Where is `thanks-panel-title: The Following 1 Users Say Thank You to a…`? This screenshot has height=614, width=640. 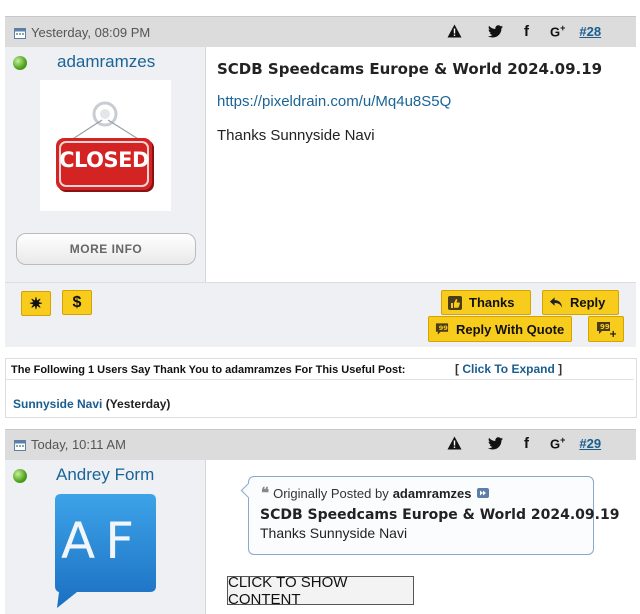
thanks-panel-title: The Following 1 Users Say Thank You to a… is located at coordinates (208, 370).